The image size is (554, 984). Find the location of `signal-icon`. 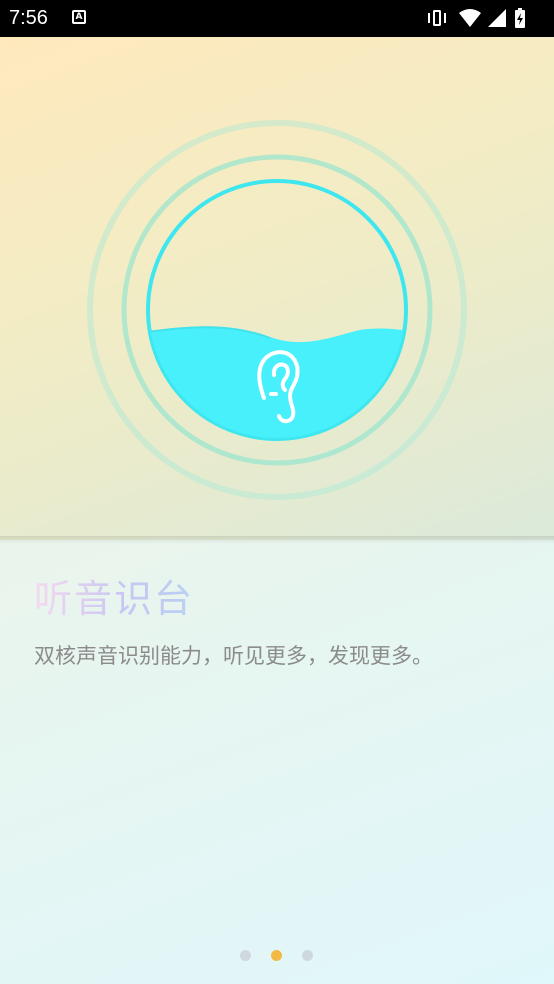

signal-icon is located at coordinates (497, 18).